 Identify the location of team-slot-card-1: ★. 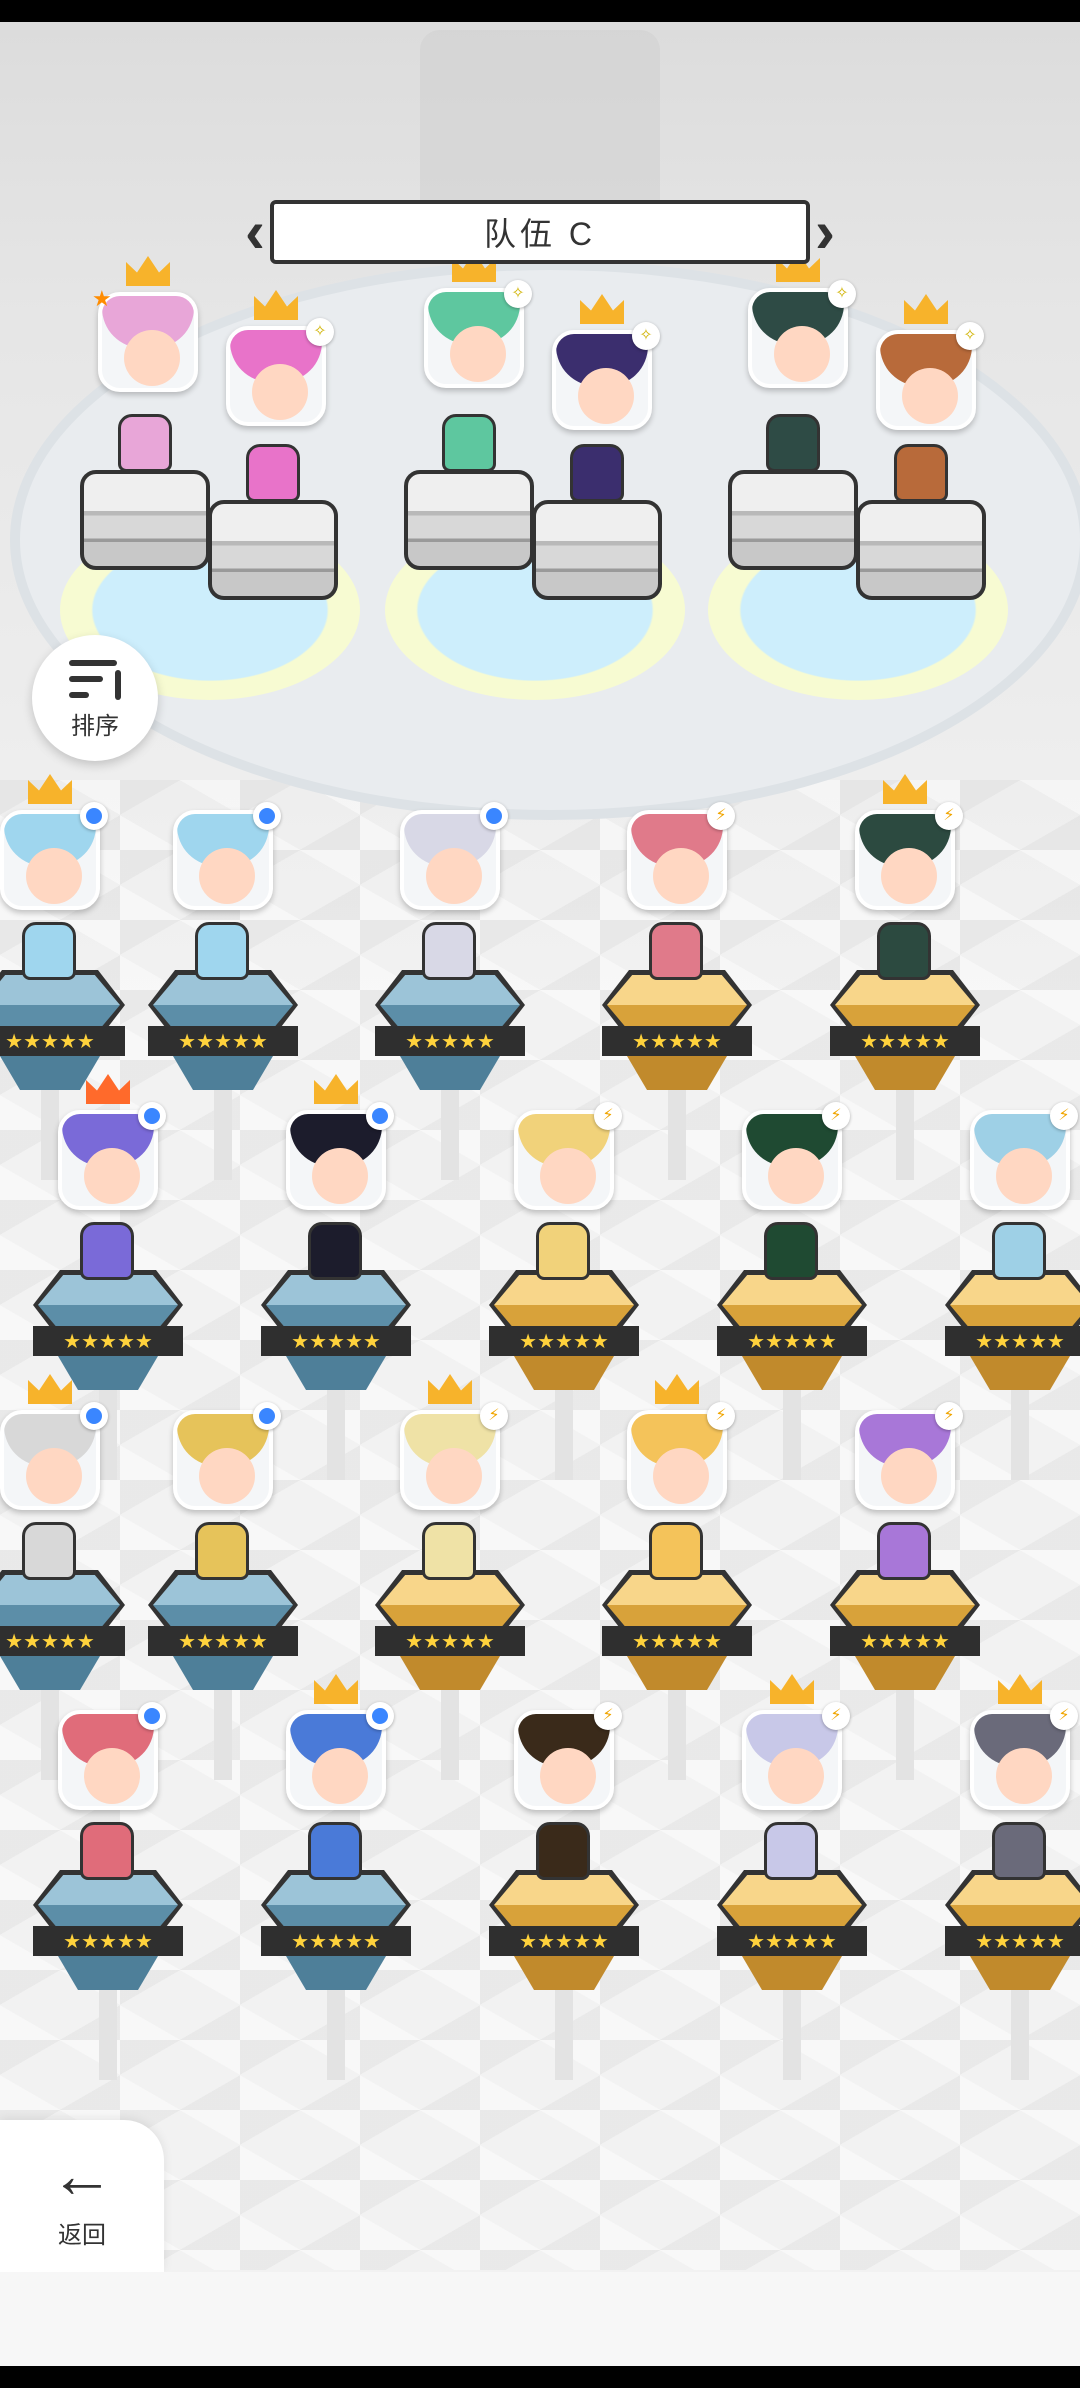
(145, 324).